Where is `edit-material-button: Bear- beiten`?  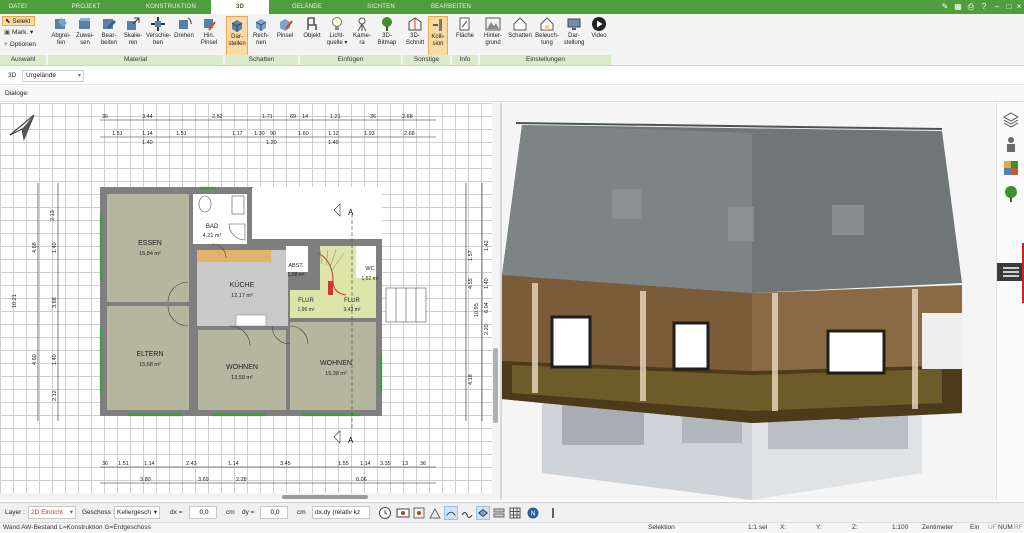
edit-material-button: Bear- beiten is located at coordinates (109, 36).